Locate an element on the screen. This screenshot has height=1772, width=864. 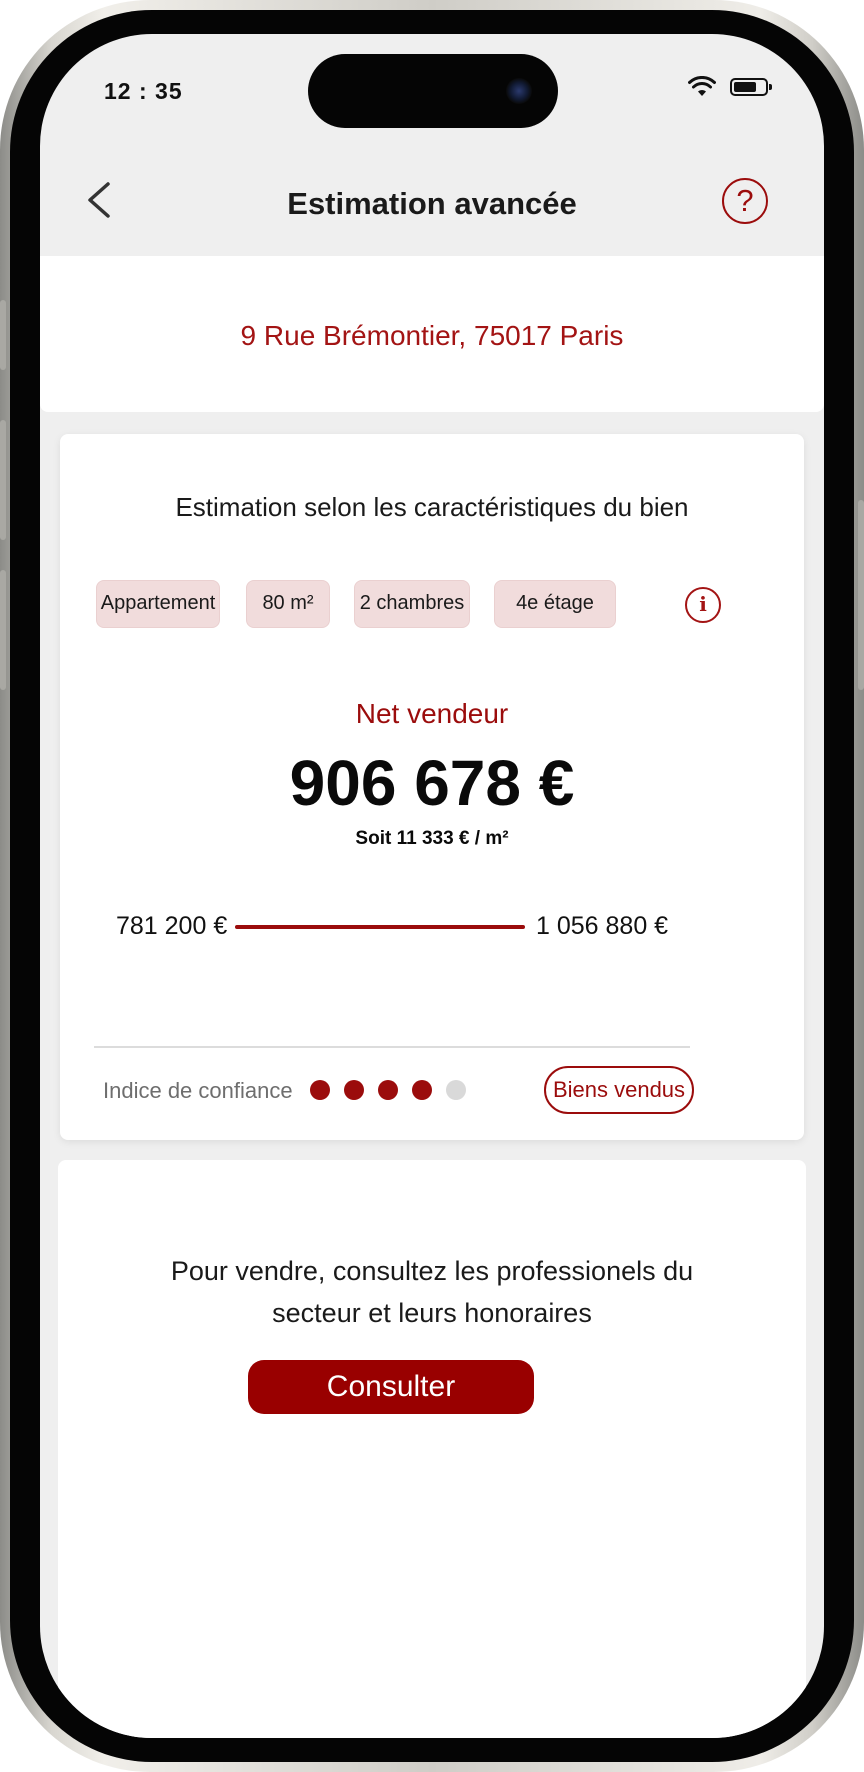
consult-button: Consulter is located at coordinates (391, 1387).